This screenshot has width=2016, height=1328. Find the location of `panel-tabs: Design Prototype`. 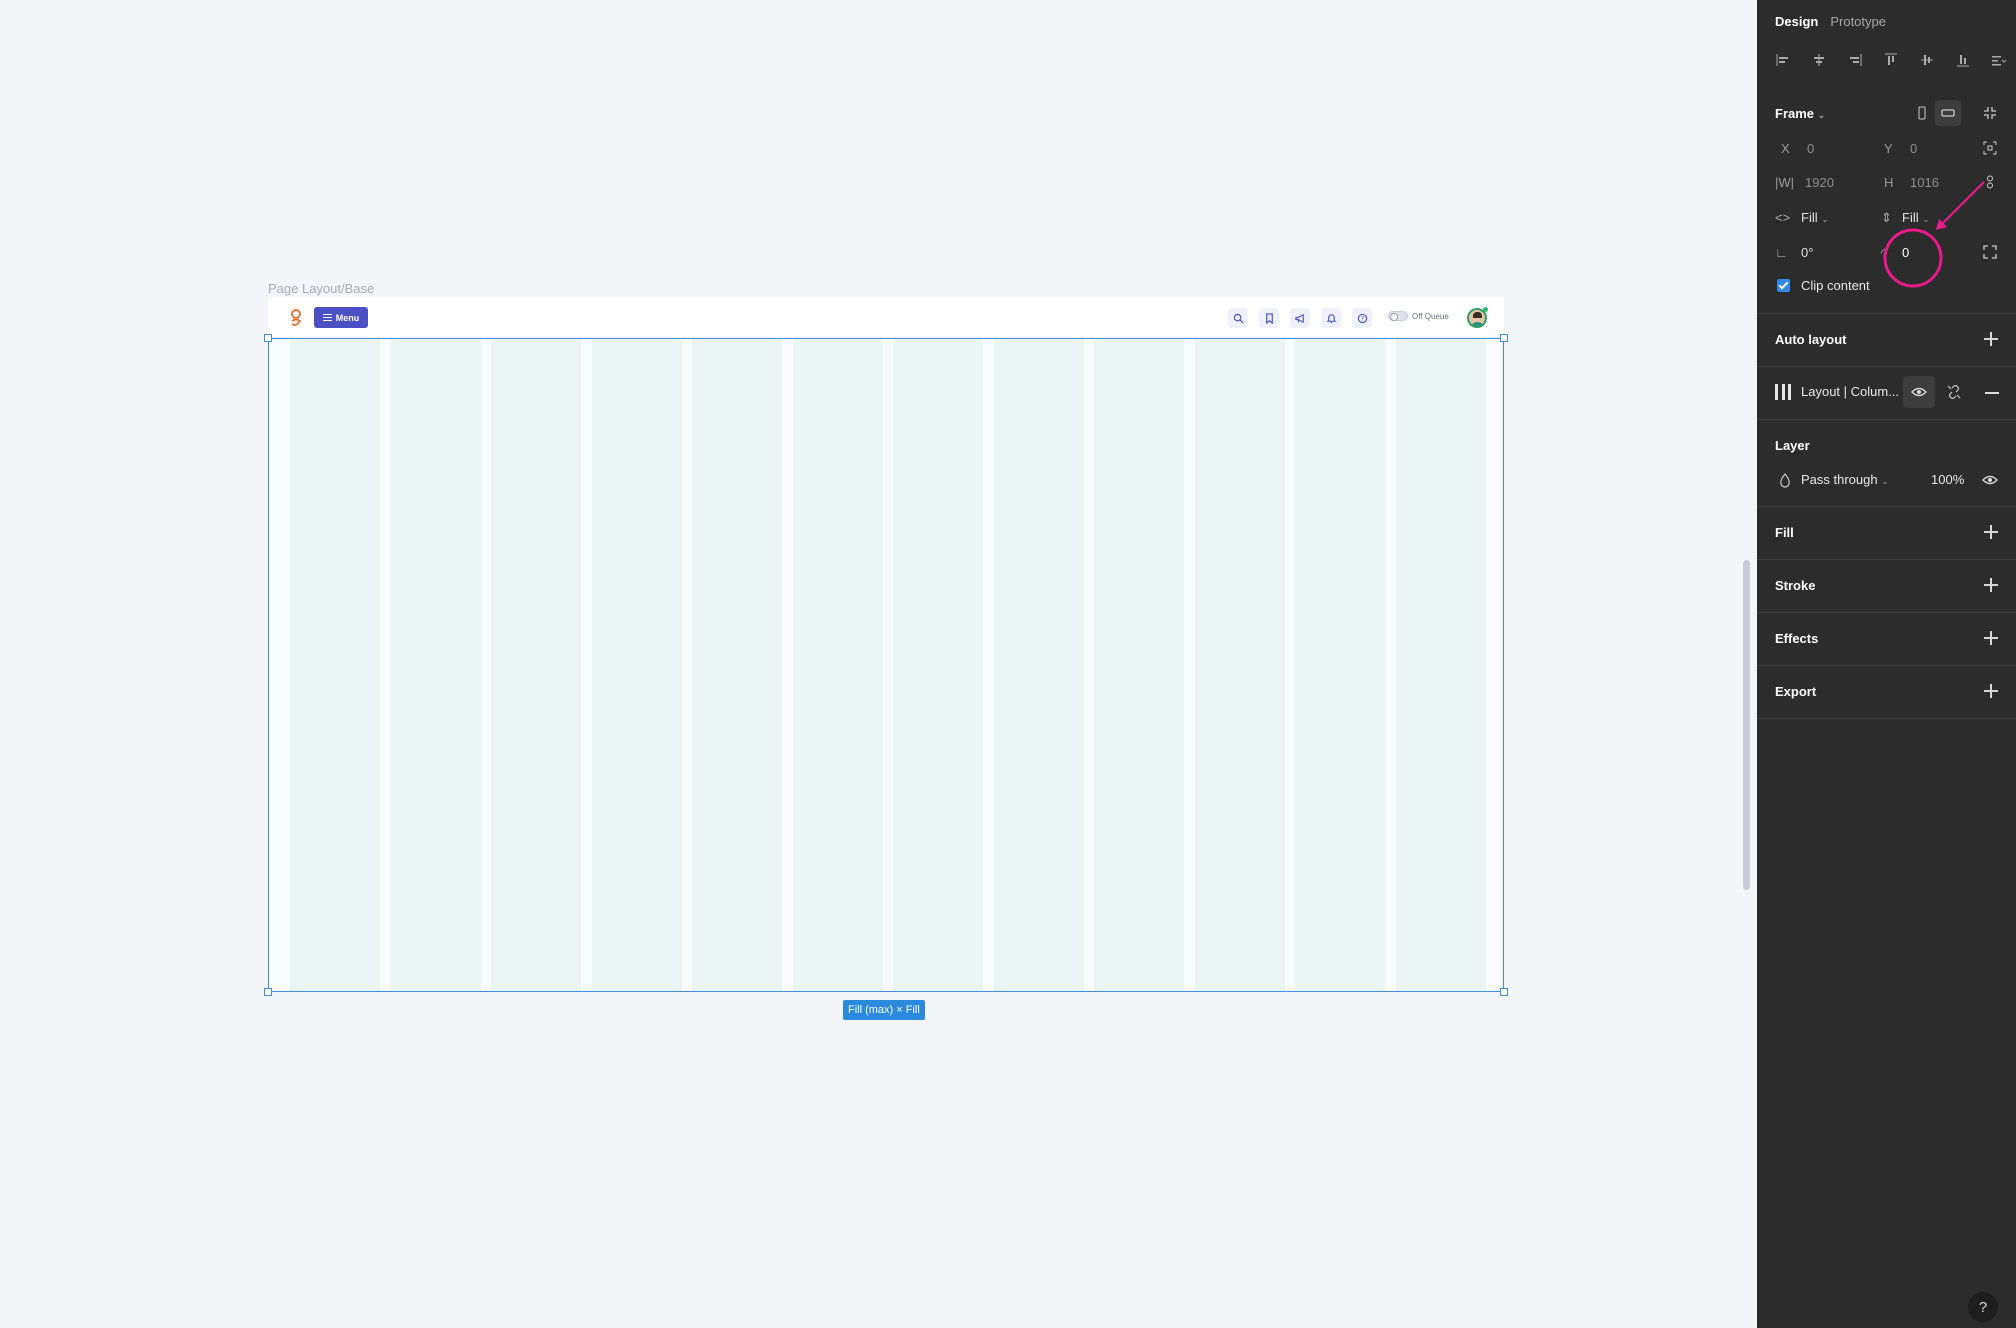

panel-tabs: Design Prototype is located at coordinates (1830, 21).